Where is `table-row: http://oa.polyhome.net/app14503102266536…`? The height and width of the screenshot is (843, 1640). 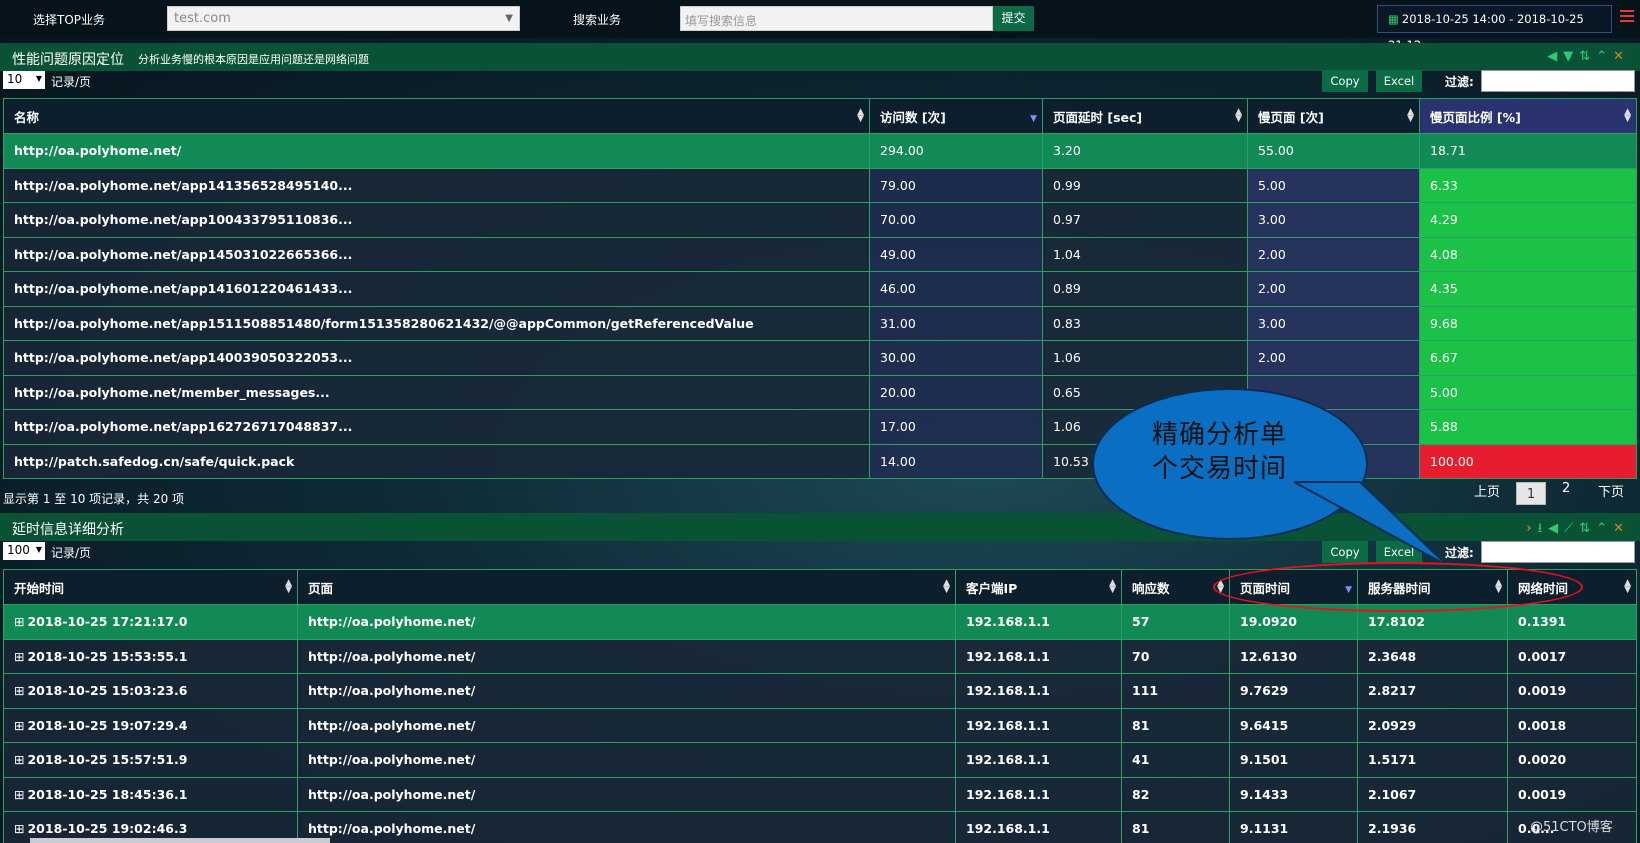
table-row: http://oa.polyhome.net/app14503102266536… is located at coordinates (820, 254).